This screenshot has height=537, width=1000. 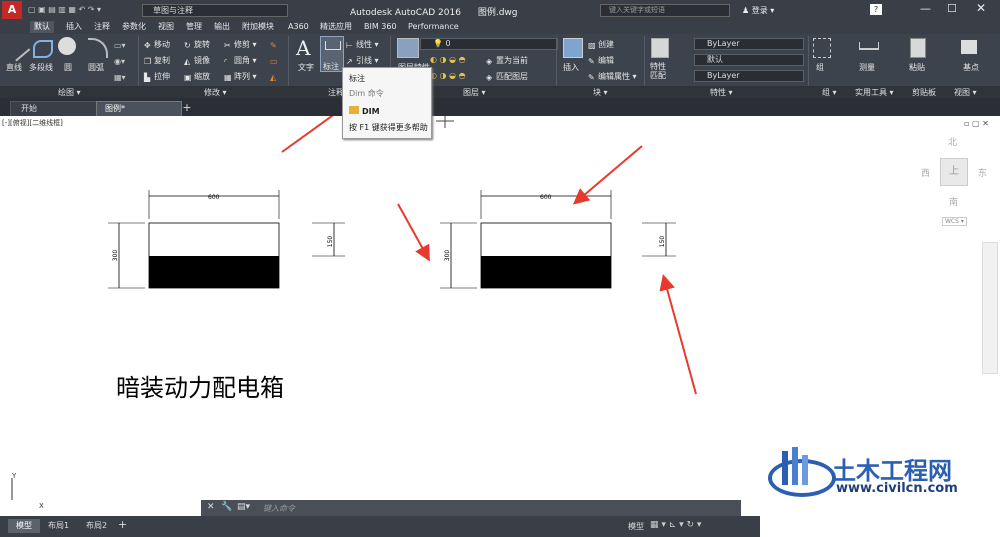 I want to click on tab-view: 视图, so click(x=166, y=27).